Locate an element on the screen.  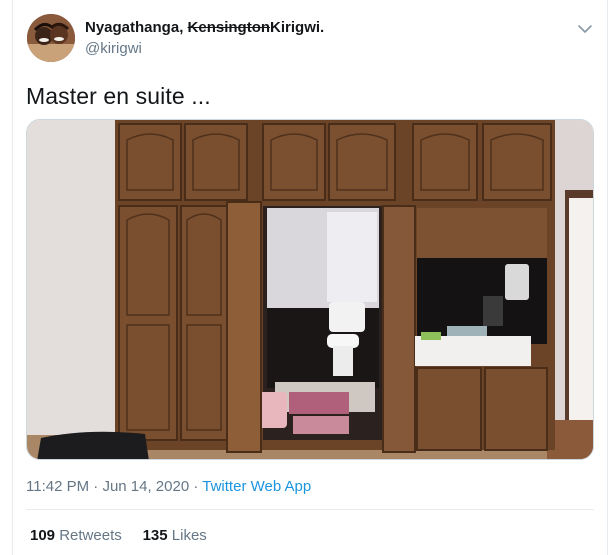
likes-count: 135 is located at coordinates (155, 535).